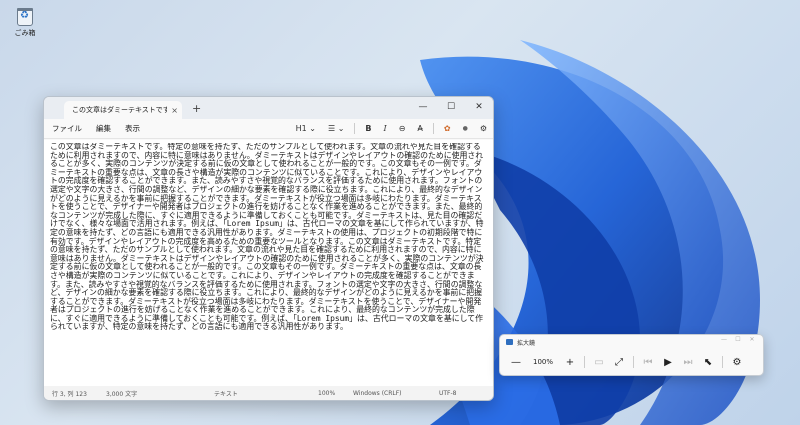 Image resolution: width=800 pixels, height=425 pixels. Describe the element at coordinates (619, 362) in the screenshot. I see `expand-icon: ⤢` at that location.